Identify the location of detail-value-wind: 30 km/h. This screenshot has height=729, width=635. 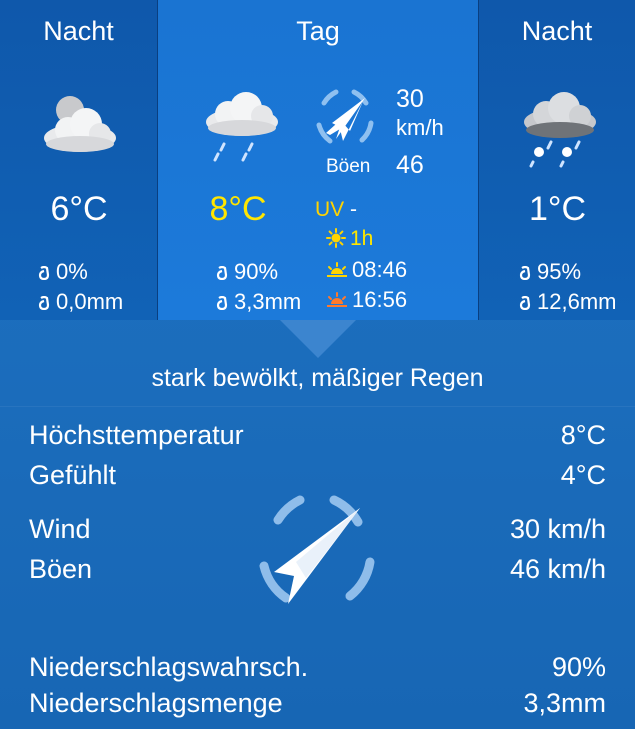
(557, 529).